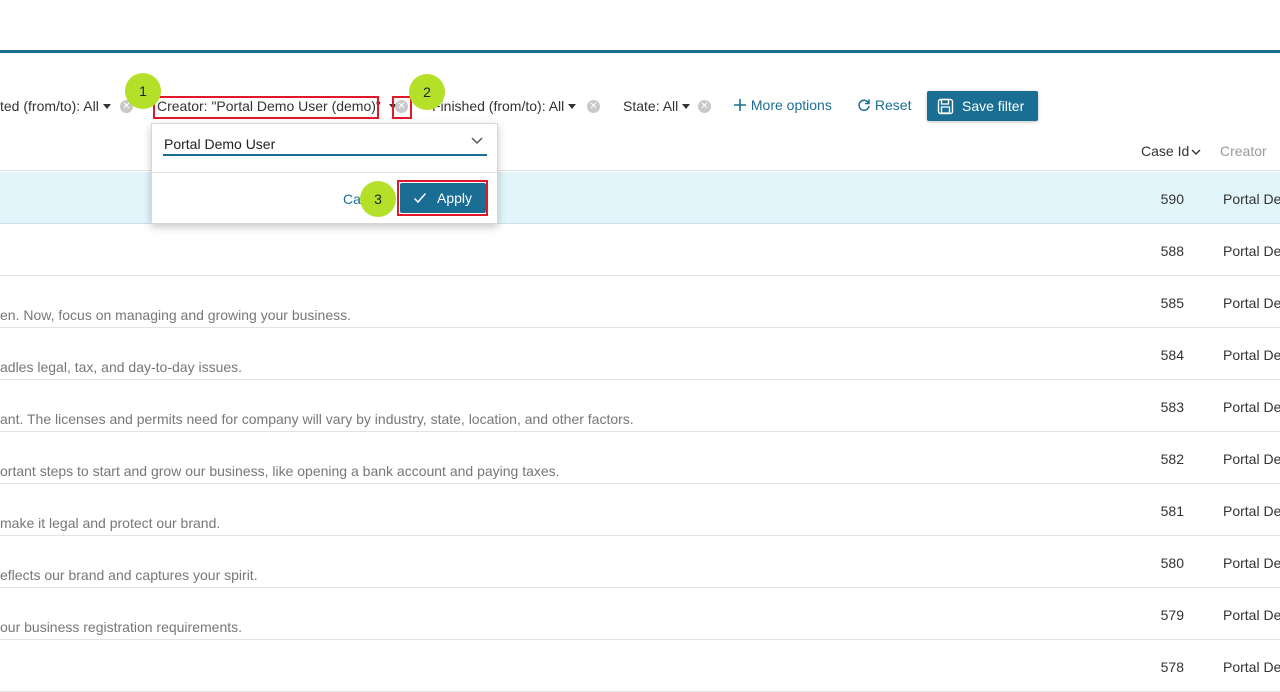 This screenshot has width=1280, height=692. What do you see at coordinates (1165, 151) in the screenshot?
I see `case-id-header-label: Case Id` at bounding box center [1165, 151].